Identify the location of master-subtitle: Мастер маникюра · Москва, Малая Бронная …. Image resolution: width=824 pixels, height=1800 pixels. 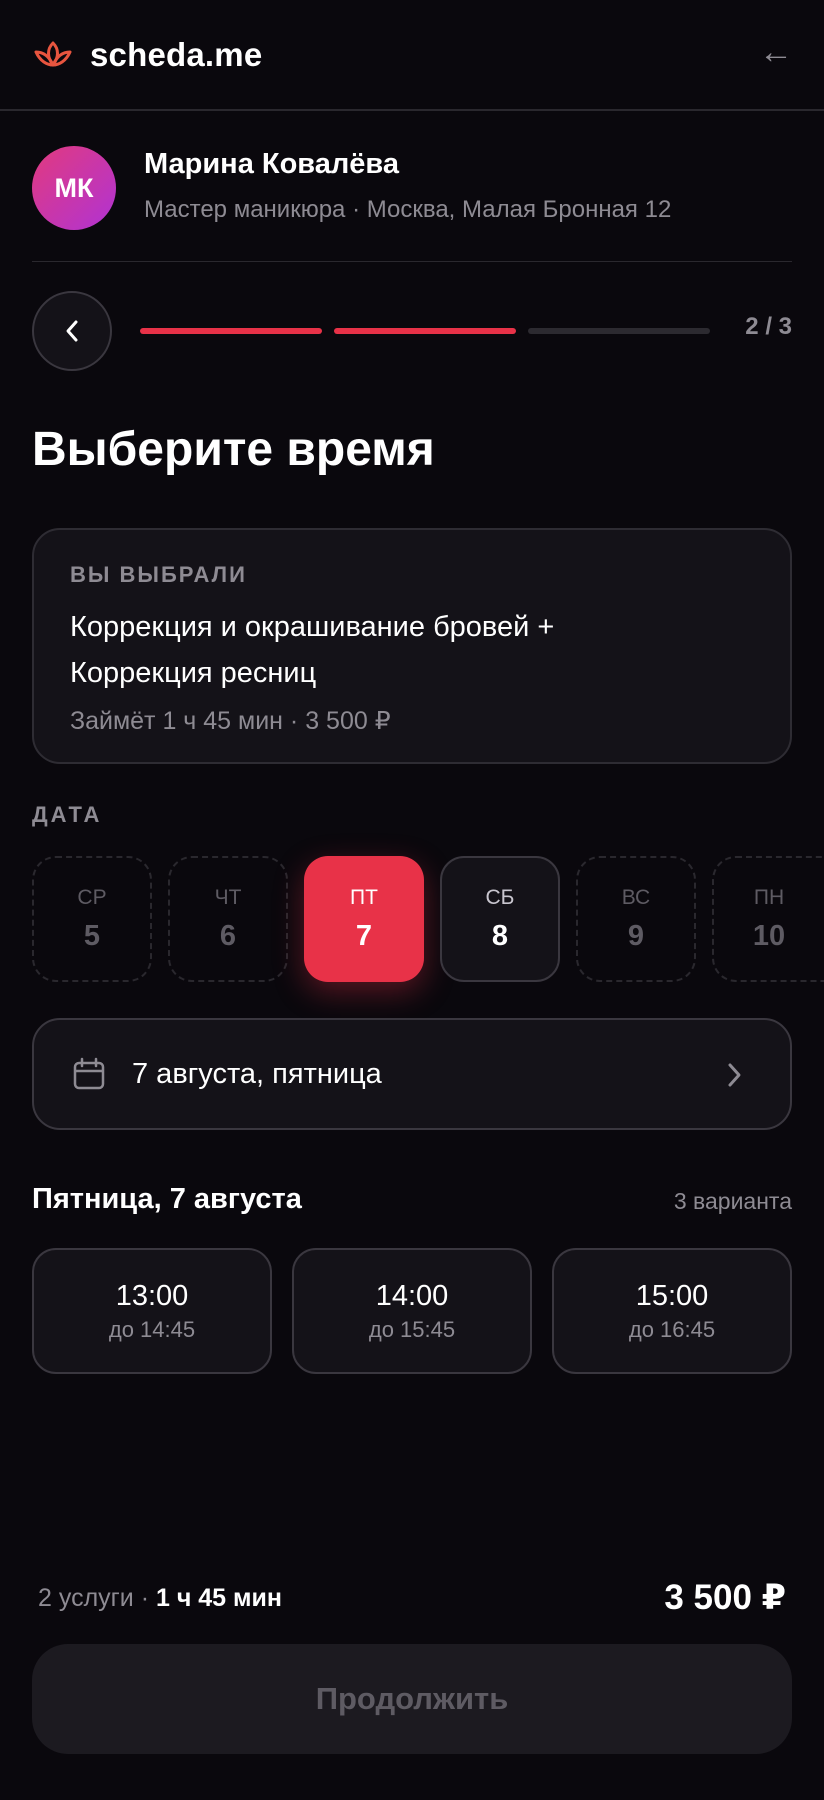
(408, 209).